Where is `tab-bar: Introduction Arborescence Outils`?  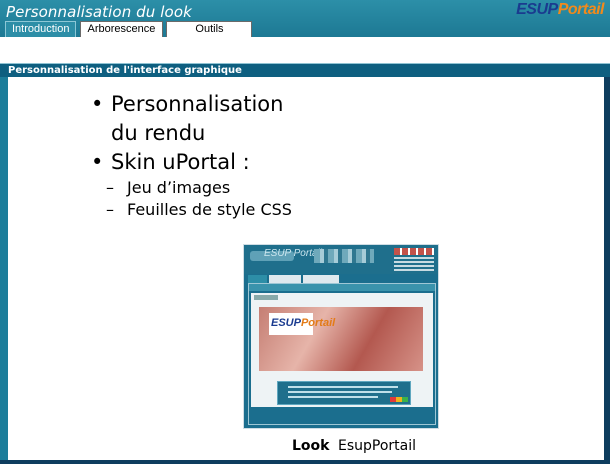
tab-bar: Introduction Arborescence Outils is located at coordinates (130, 29).